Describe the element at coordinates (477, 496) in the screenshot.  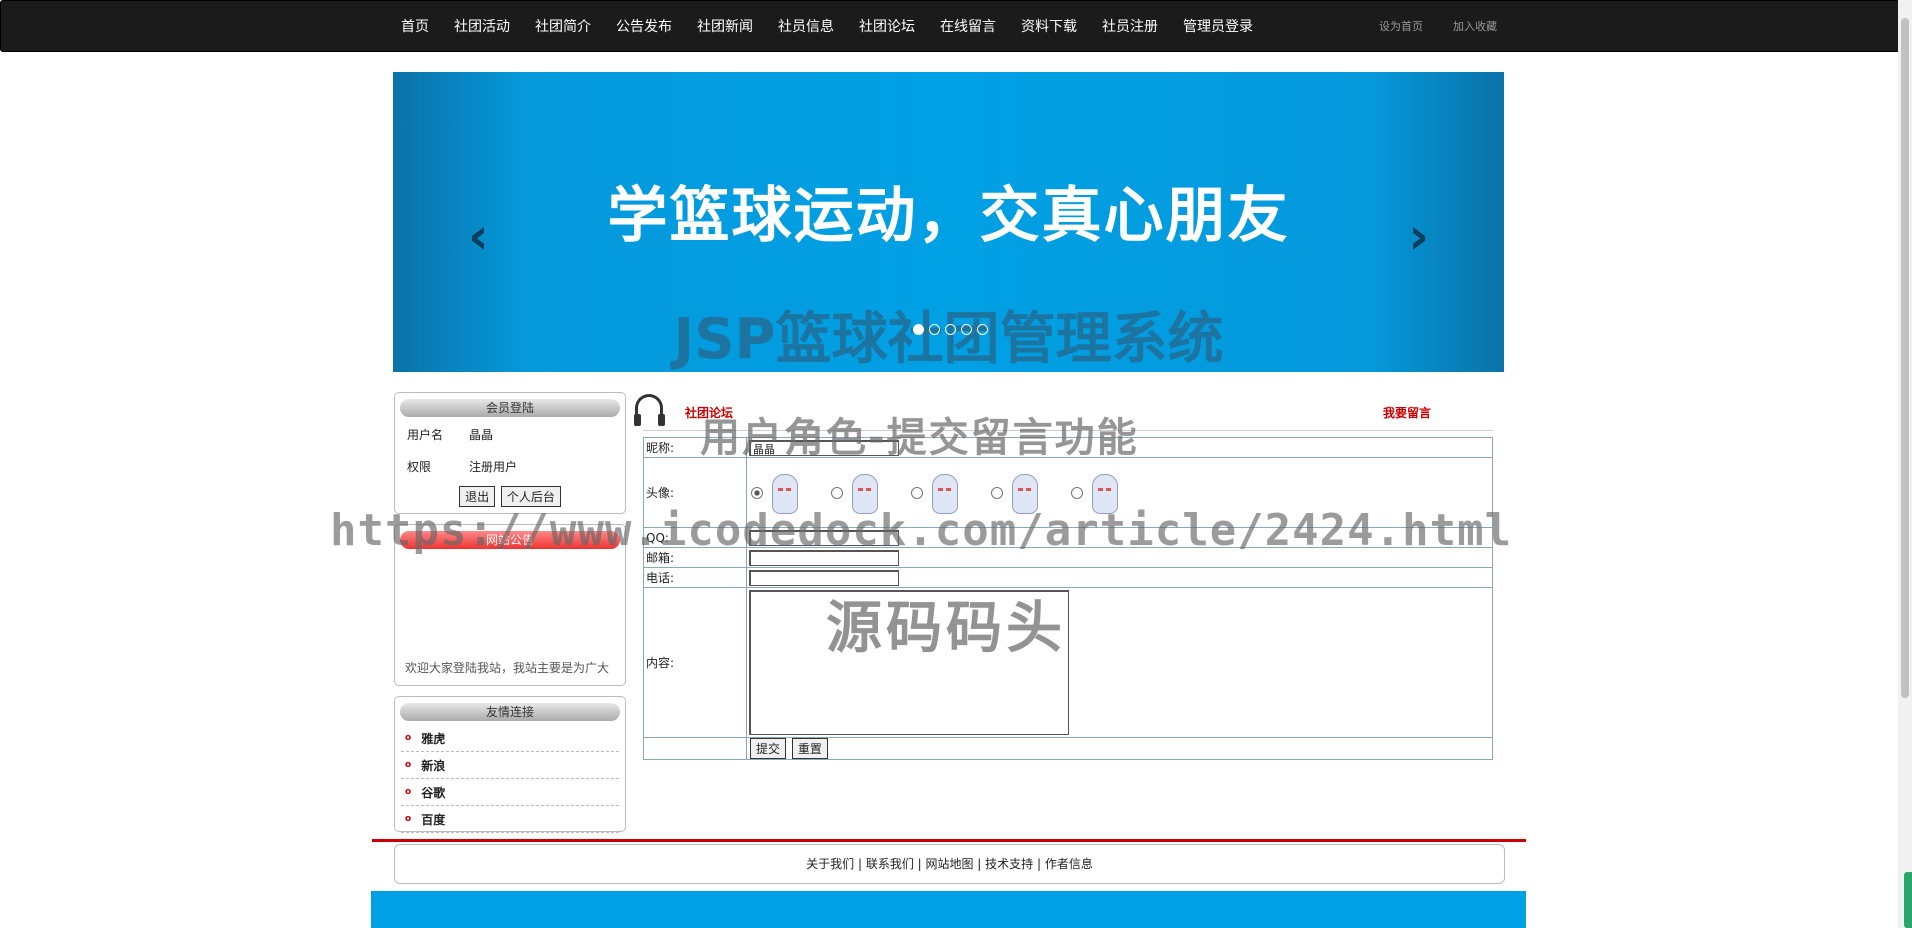
I see `logout-button: 退出` at that location.